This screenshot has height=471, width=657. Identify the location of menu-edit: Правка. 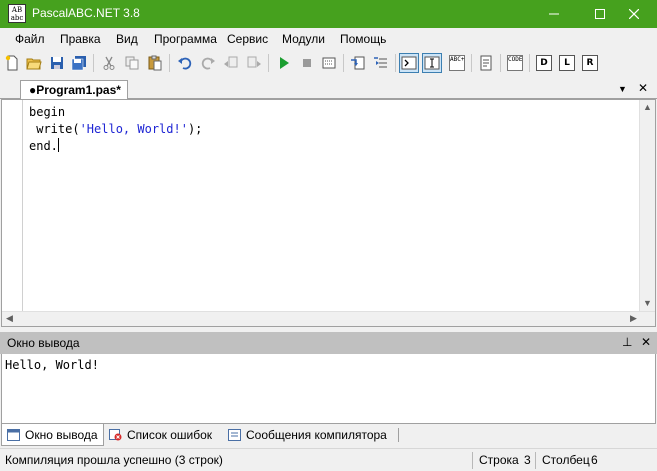
(80, 39).